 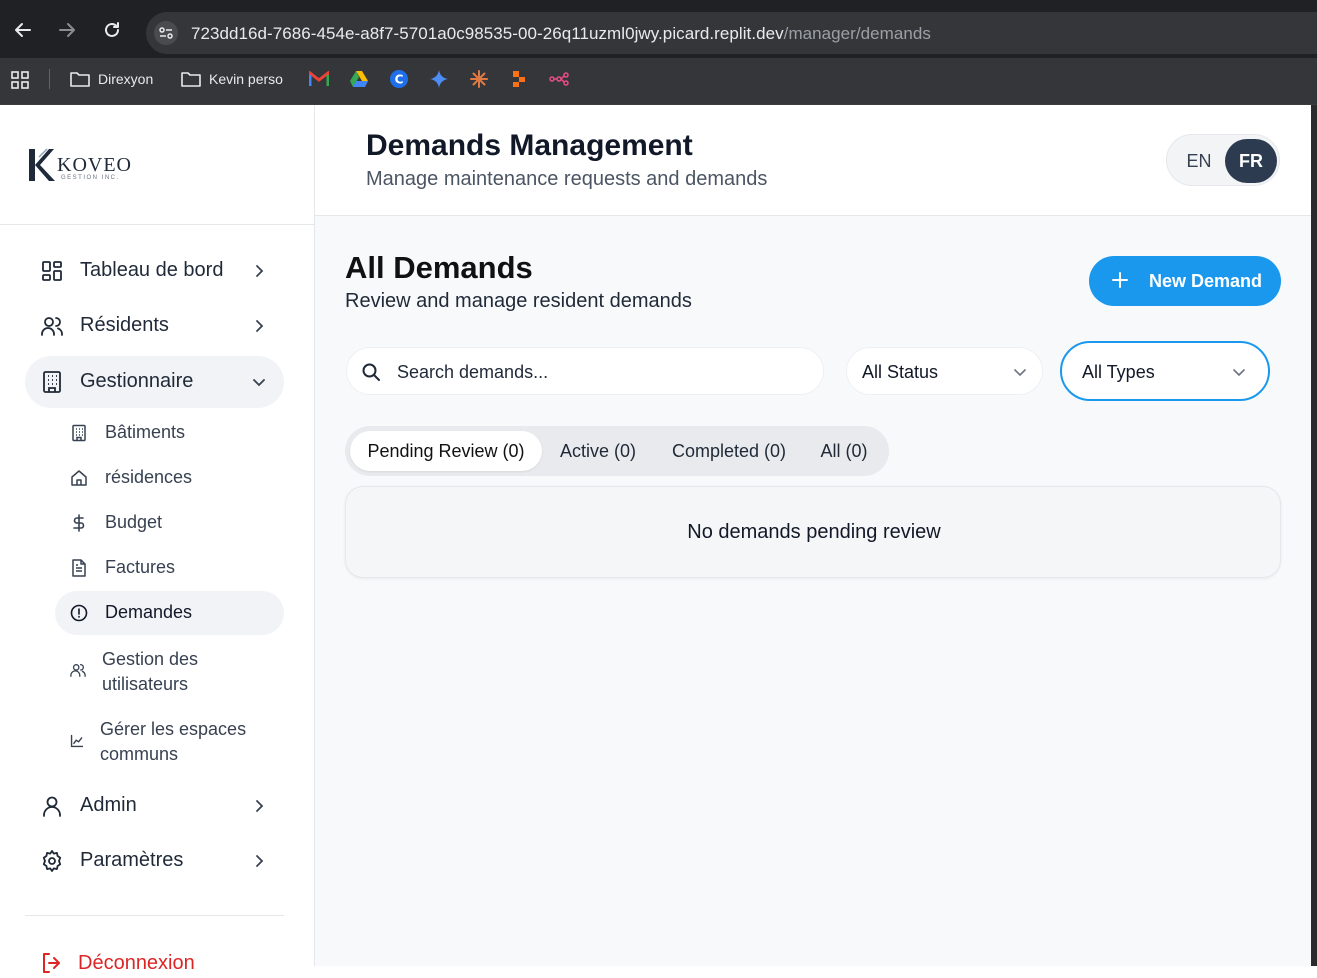 I want to click on gemini-star-icon, so click(x=439, y=79).